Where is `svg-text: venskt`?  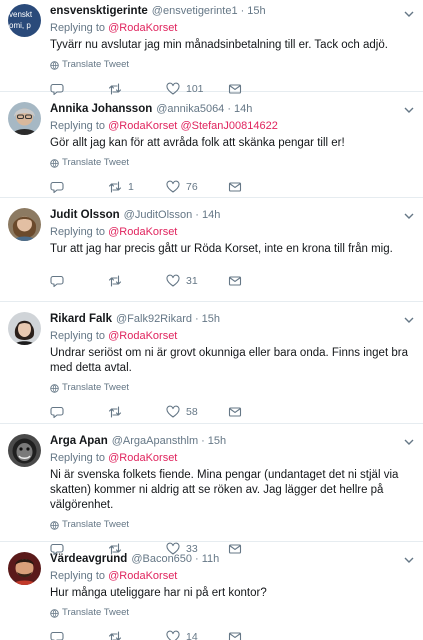
svg-text: venskt is located at coordinates (21, 14).